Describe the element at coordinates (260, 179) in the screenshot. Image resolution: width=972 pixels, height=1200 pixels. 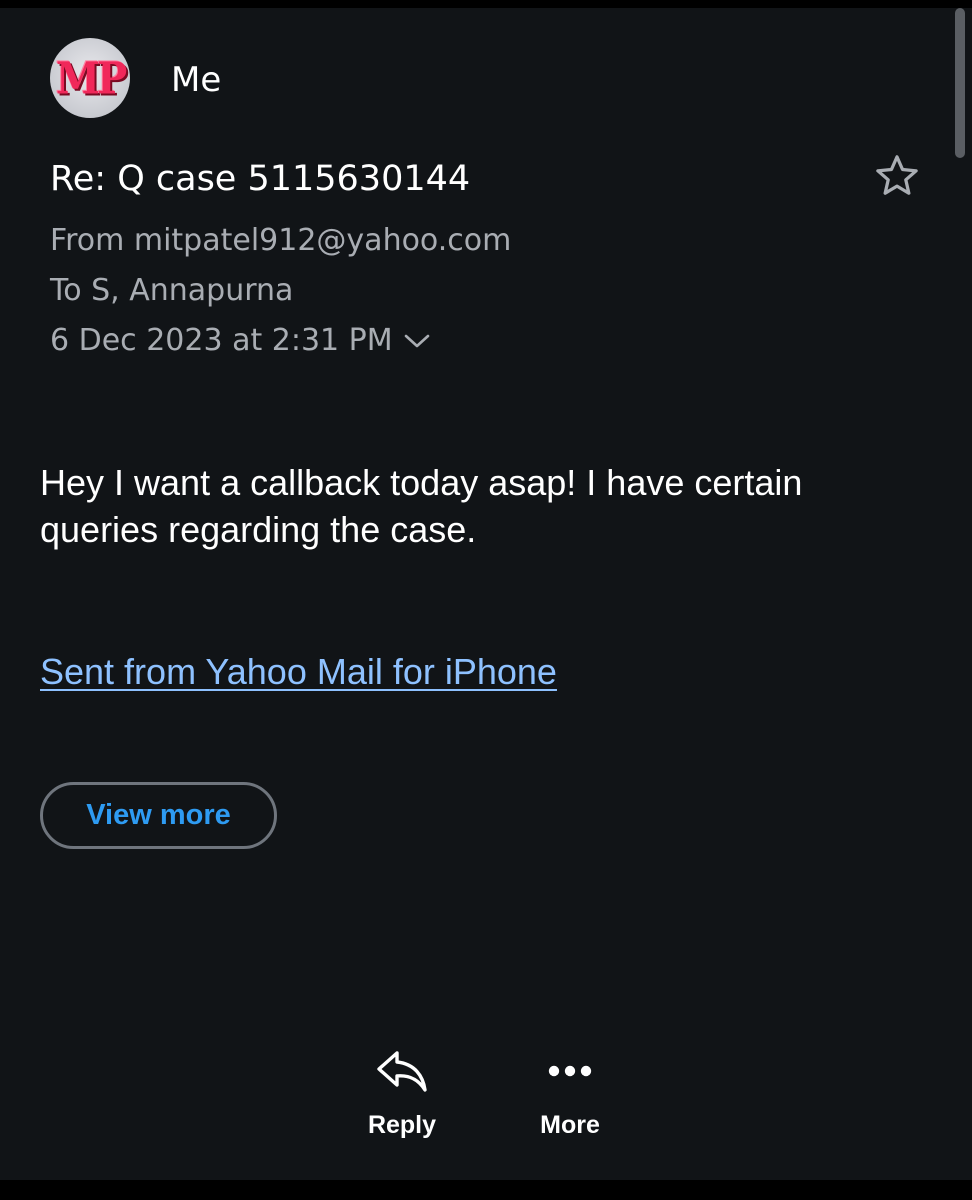
I see `email-subject: Re: Q case 5115630144` at that location.